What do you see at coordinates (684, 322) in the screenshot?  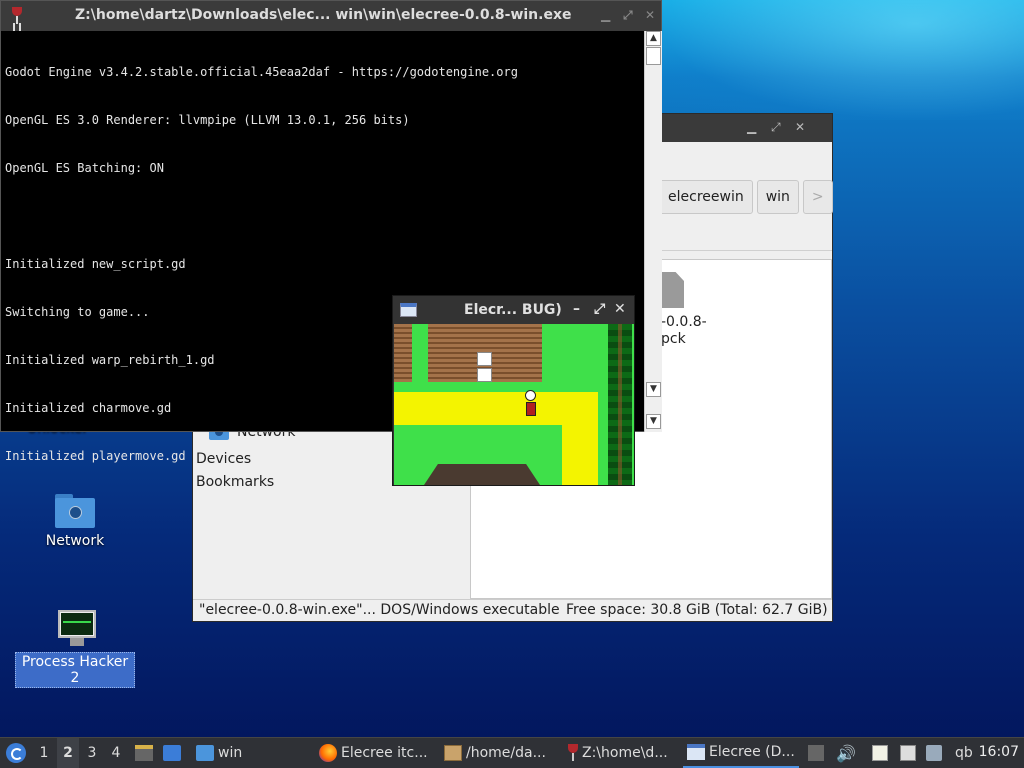 I see `file-name-line1: -0.0.8-` at bounding box center [684, 322].